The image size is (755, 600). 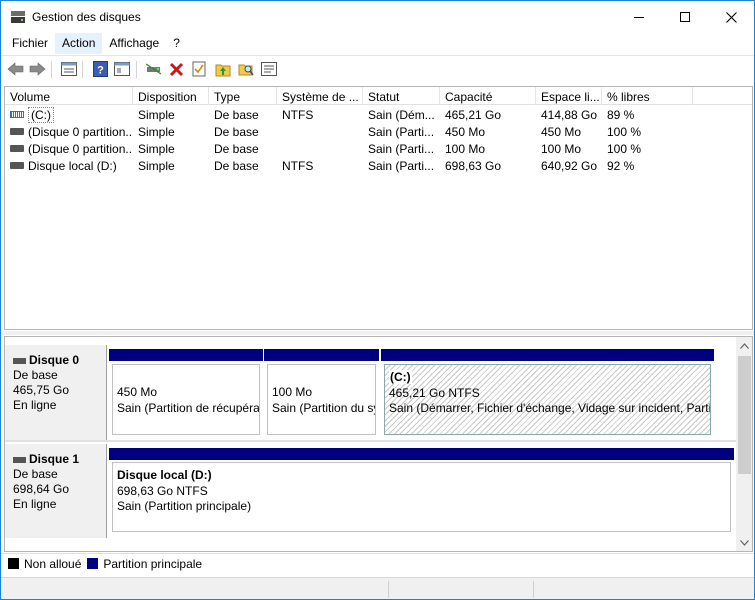 What do you see at coordinates (69, 165) in the screenshot?
I see `cell-volume: Disque local (D:)` at bounding box center [69, 165].